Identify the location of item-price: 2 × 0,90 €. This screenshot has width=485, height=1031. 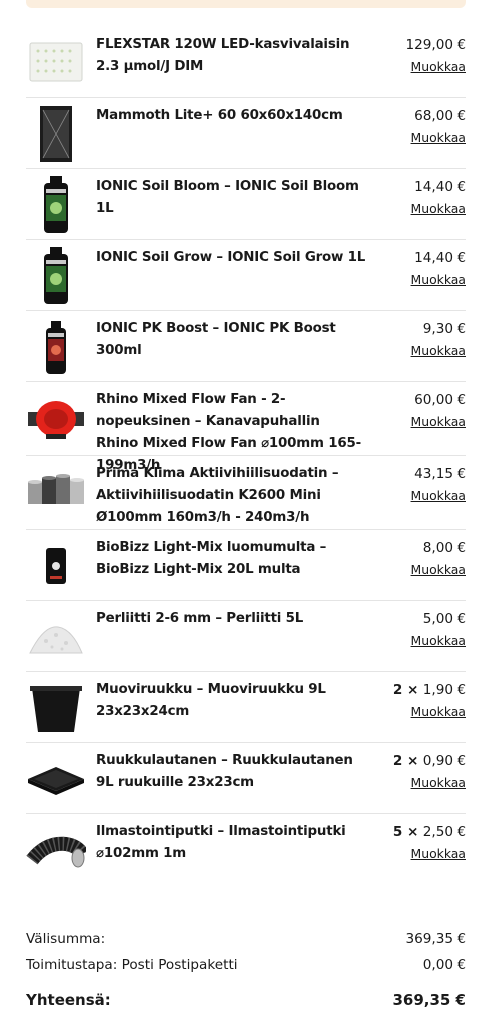
(416, 761).